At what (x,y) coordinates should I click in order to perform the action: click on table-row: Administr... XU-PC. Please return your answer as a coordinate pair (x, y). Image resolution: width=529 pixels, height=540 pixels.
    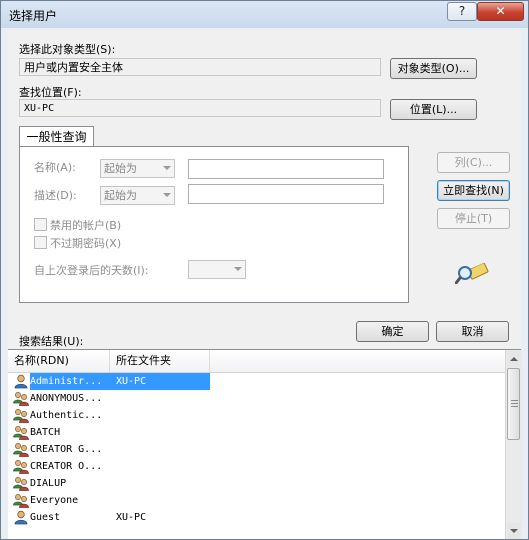
    Looking at the image, I should click on (256, 381).